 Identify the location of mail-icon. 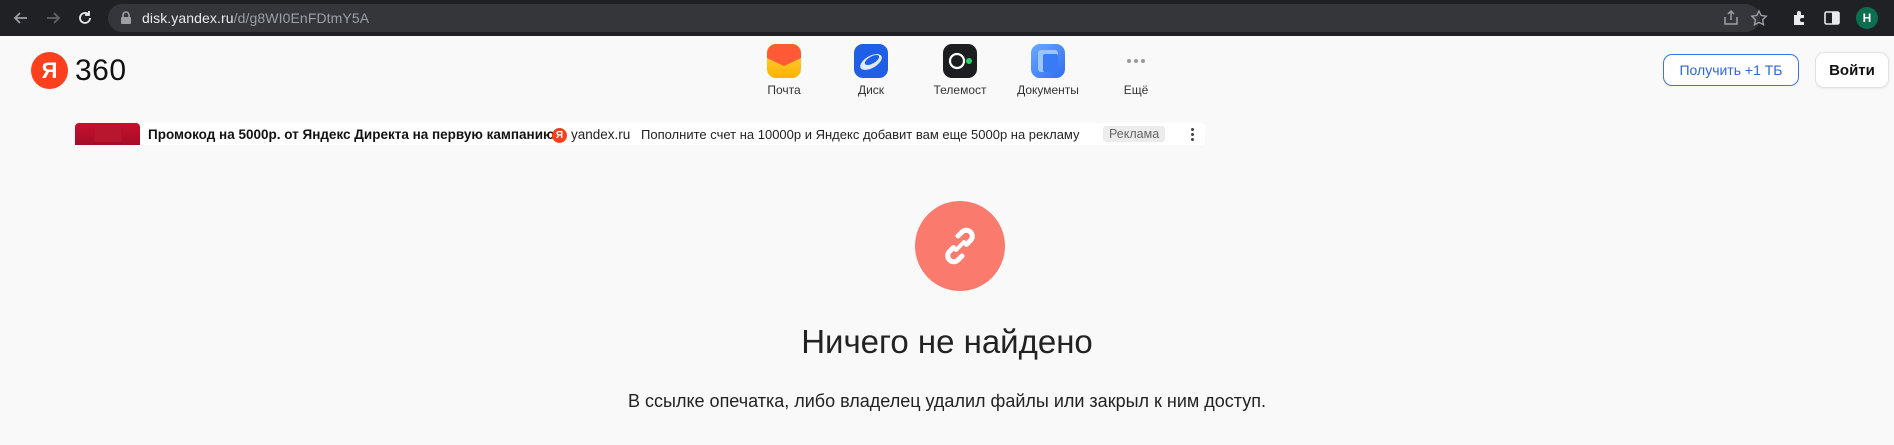
(784, 61).